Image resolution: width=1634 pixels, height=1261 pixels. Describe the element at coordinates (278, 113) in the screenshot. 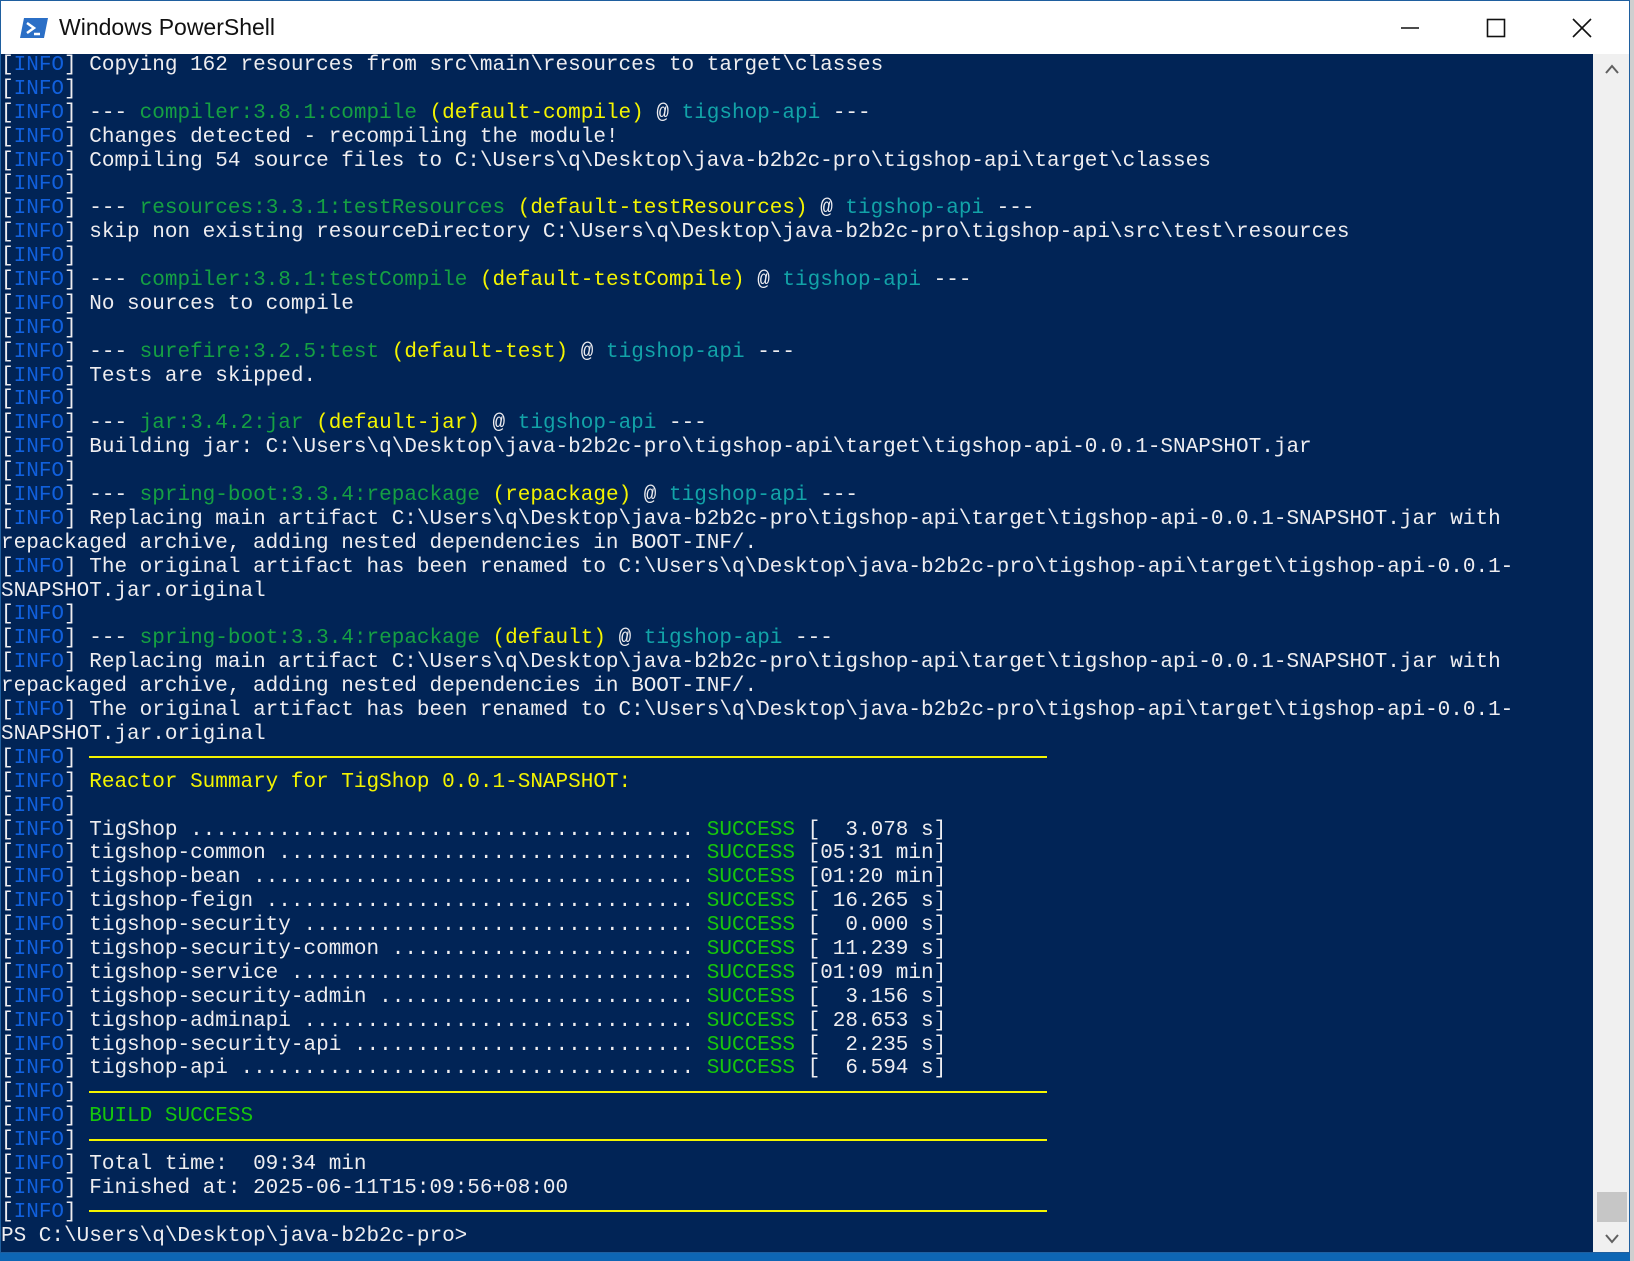

I see `plugin-goal: compiler:3.8.1:compile` at that location.